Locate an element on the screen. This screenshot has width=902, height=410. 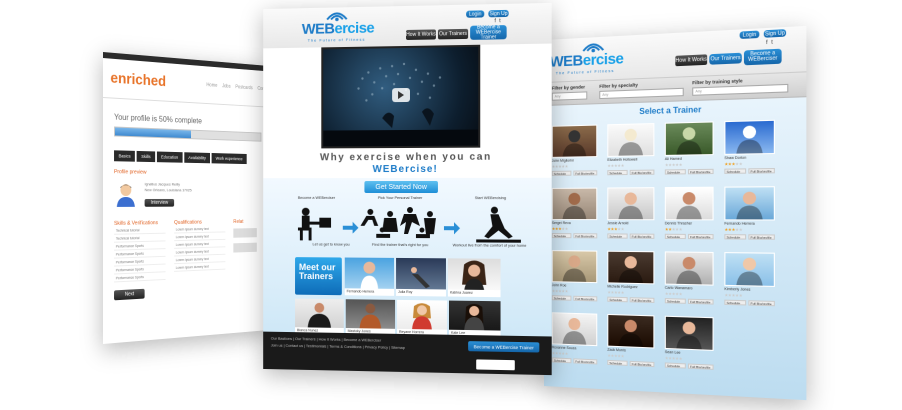
trainer-name: Sergei Reva is located at coordinates (561, 223).